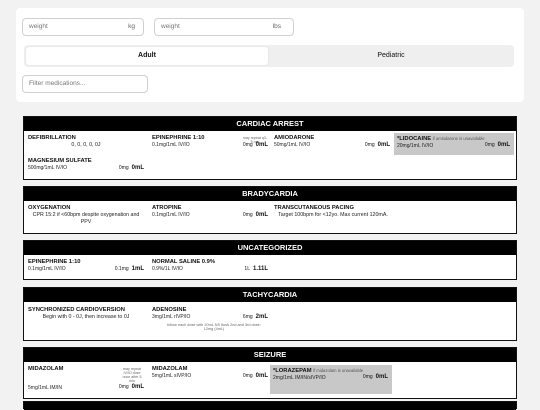 Image resolution: width=540 pixels, height=410 pixels. I want to click on weight-lbs-input: weight lbs, so click(224, 27).